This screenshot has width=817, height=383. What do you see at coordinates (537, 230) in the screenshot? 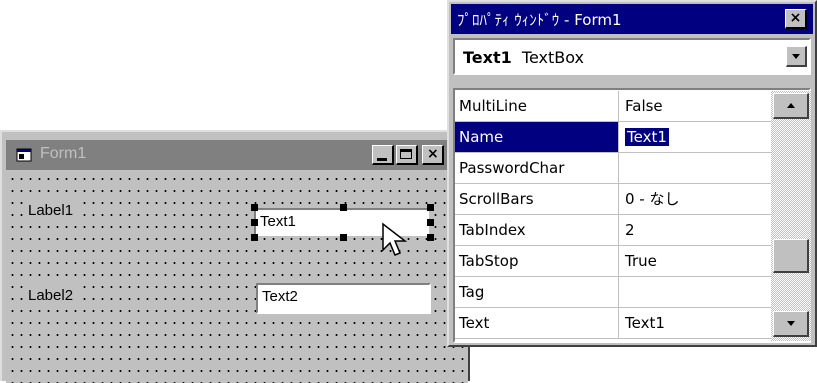
I see `property-name: TabIndex` at bounding box center [537, 230].